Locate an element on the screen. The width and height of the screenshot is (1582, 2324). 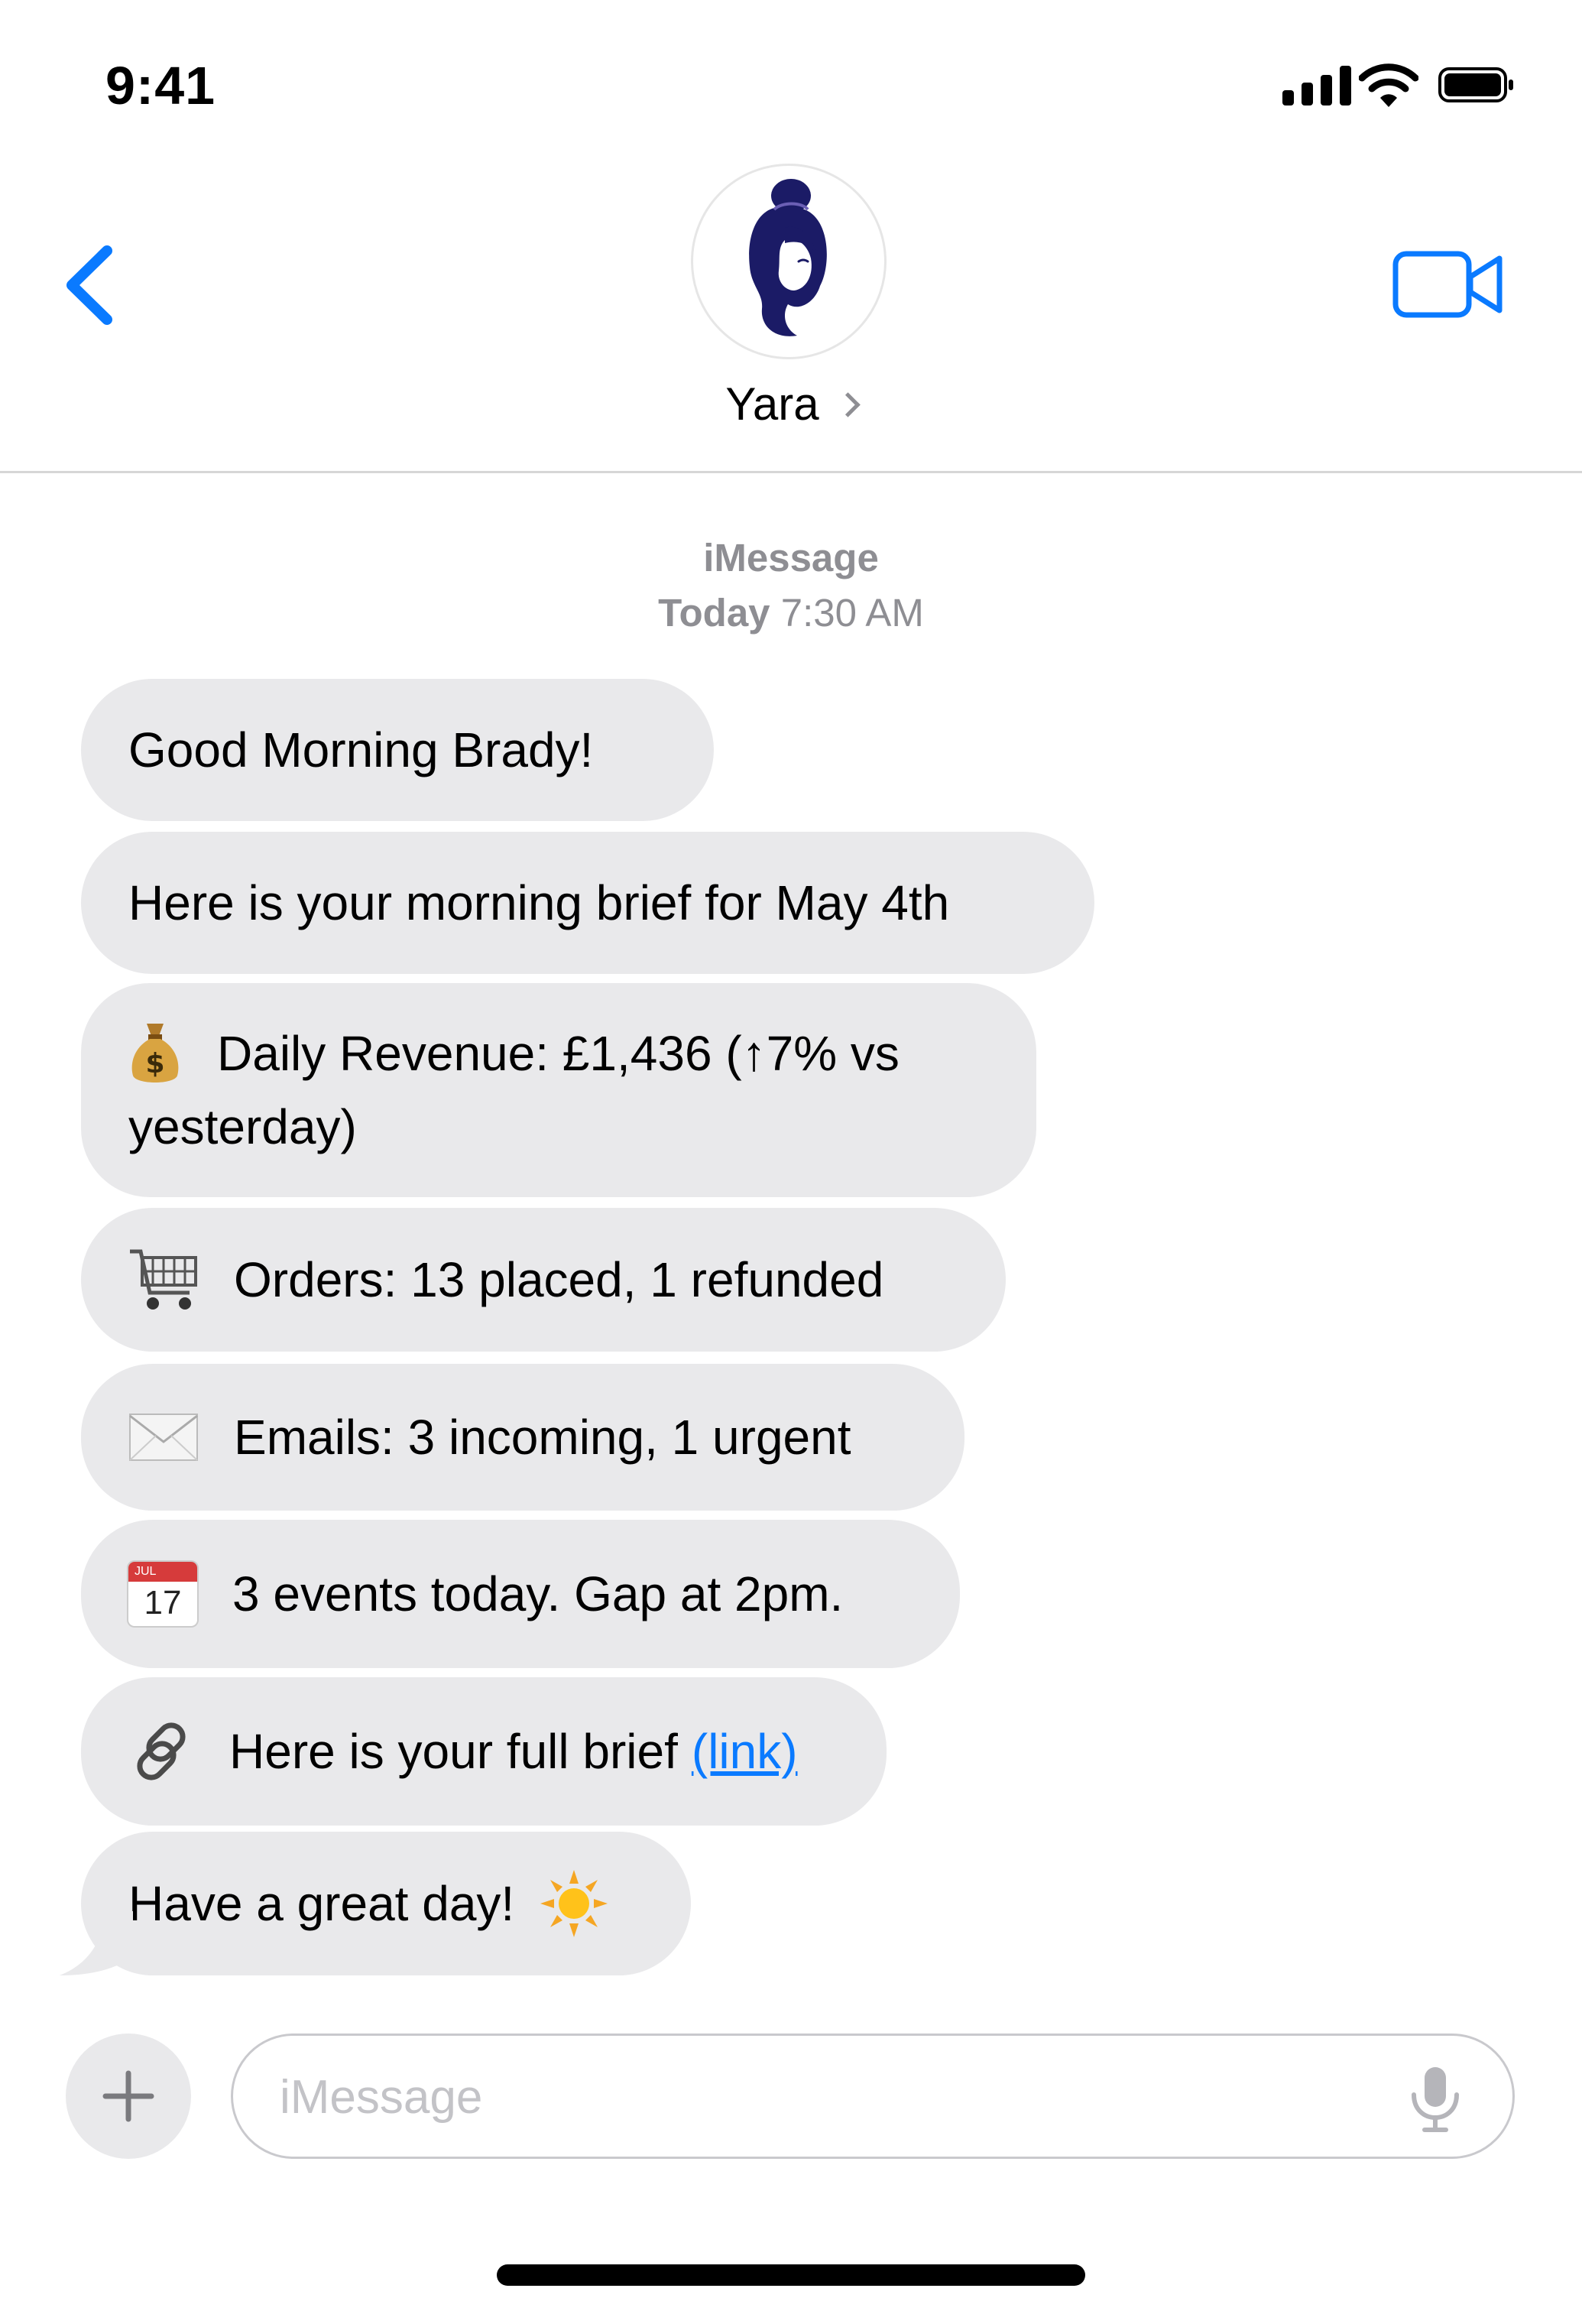
header-divider is located at coordinates (791, 472).